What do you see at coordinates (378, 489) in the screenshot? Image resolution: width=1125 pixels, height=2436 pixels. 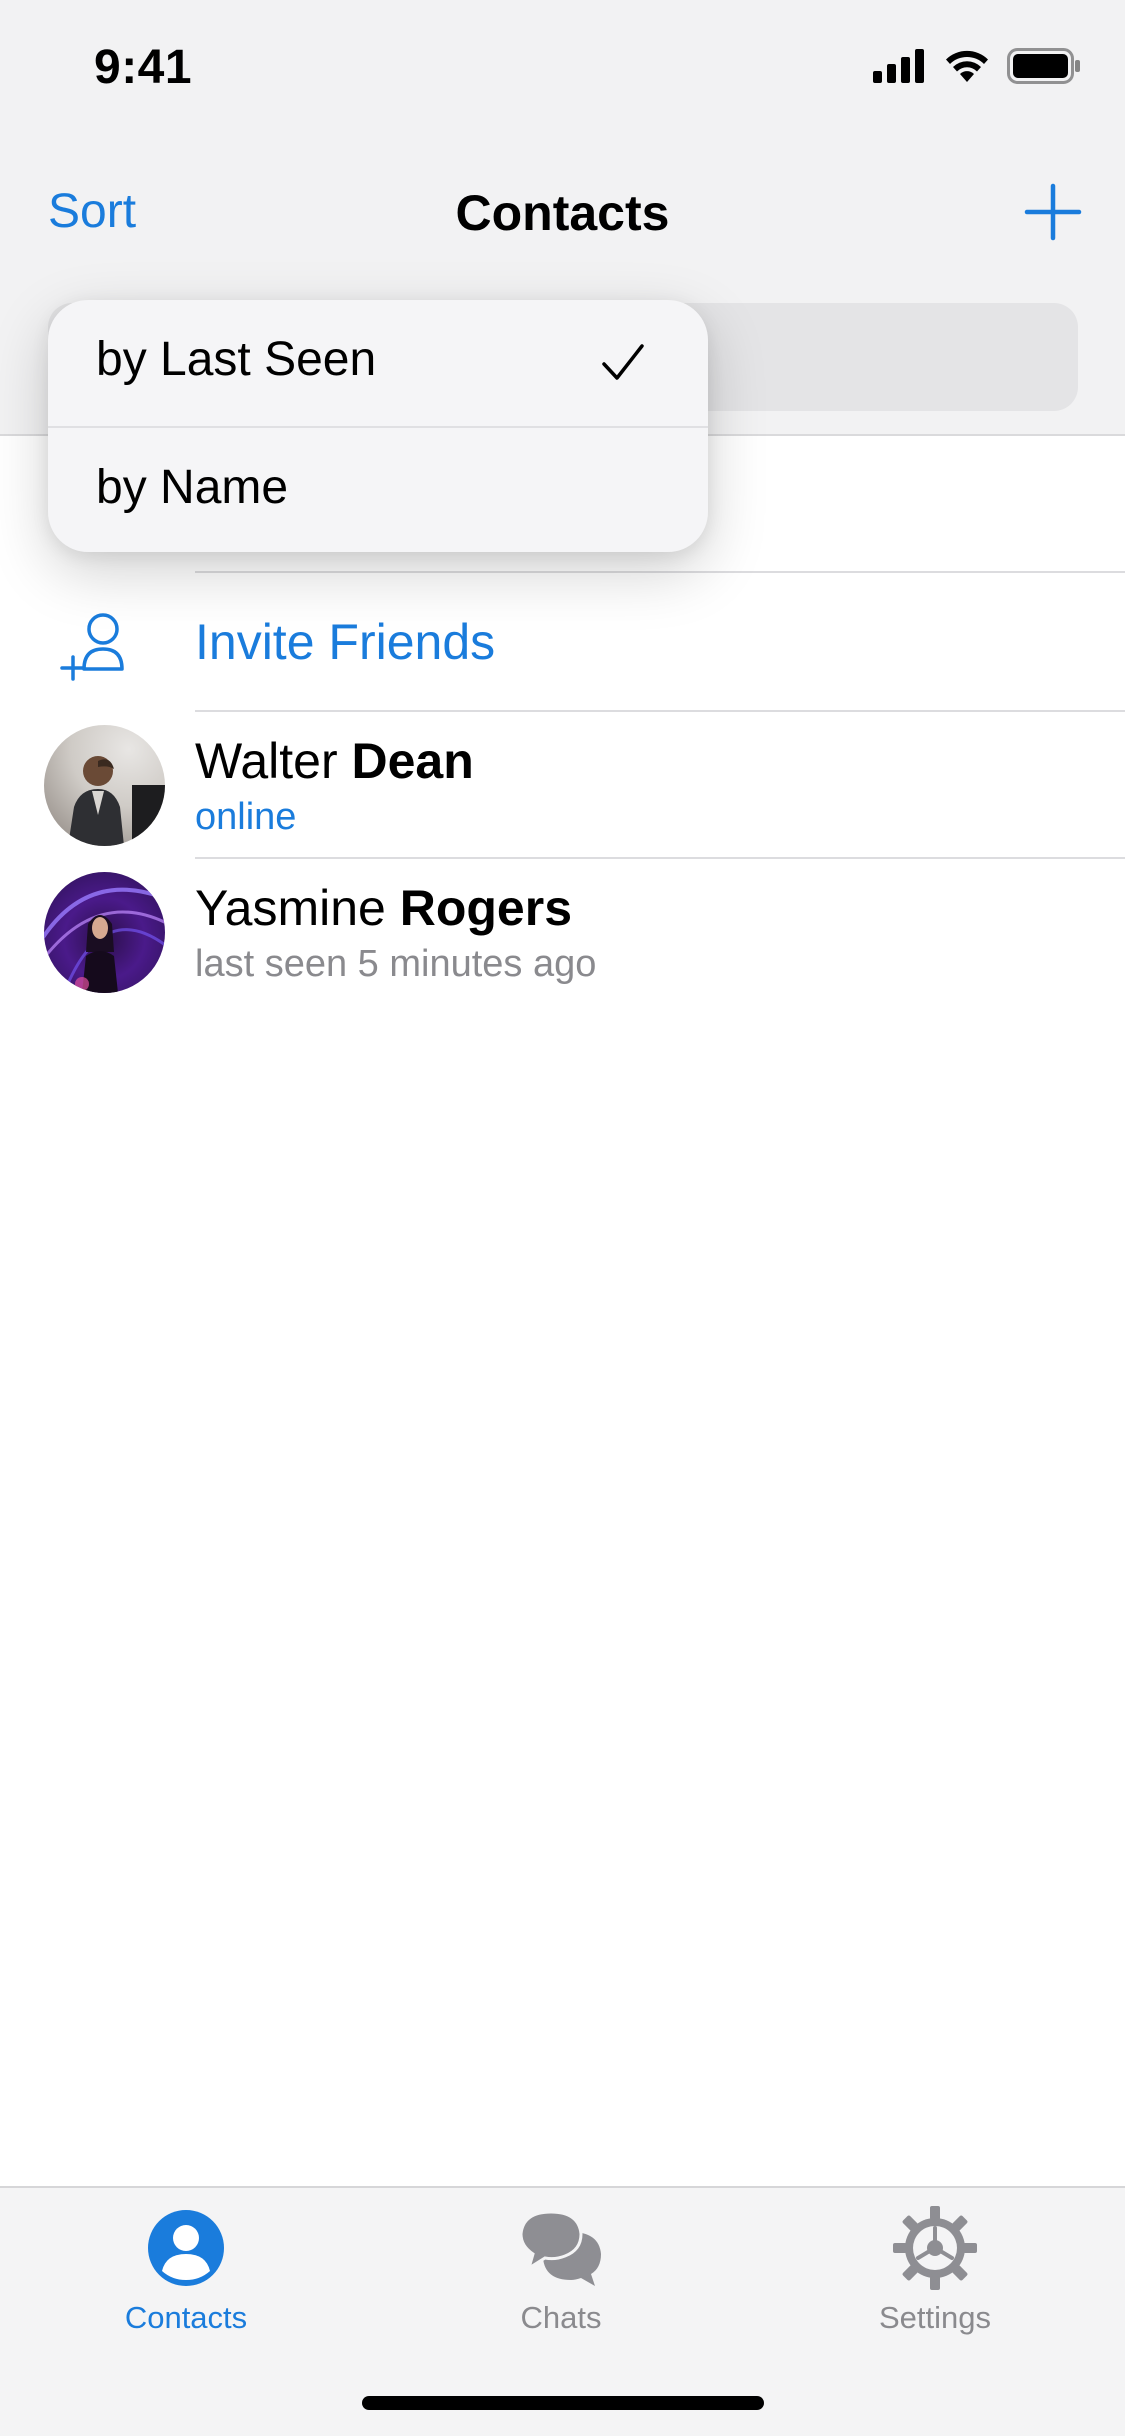 I see `sort-option-name: by Name` at bounding box center [378, 489].